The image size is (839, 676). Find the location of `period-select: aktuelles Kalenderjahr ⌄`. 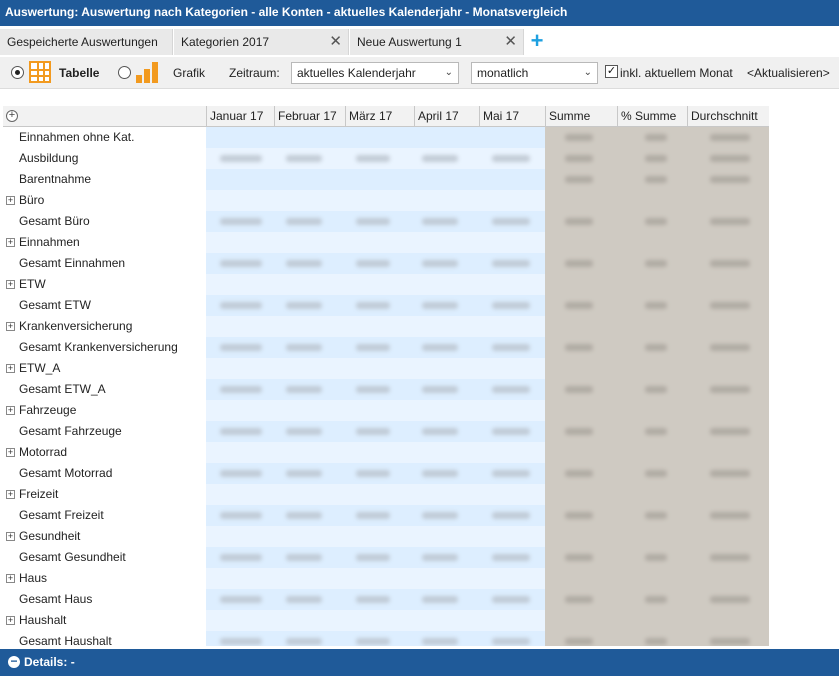

period-select: aktuelles Kalenderjahr ⌄ is located at coordinates (375, 73).